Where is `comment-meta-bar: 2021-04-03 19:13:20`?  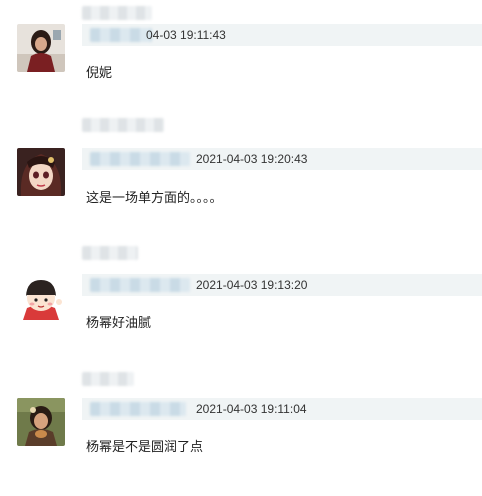 comment-meta-bar: 2021-04-03 19:13:20 is located at coordinates (282, 285).